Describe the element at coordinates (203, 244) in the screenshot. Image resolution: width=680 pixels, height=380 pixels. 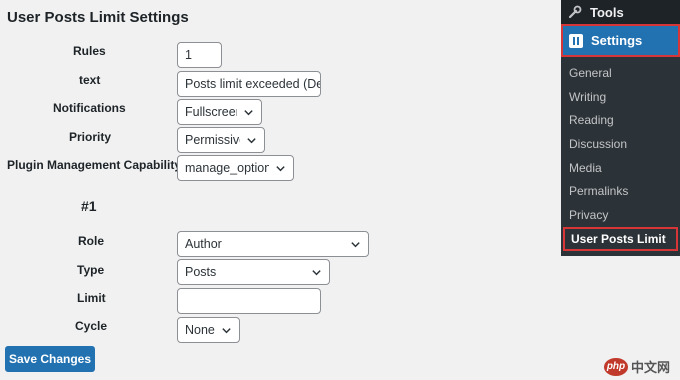
I see `role-select-value: Author` at that location.